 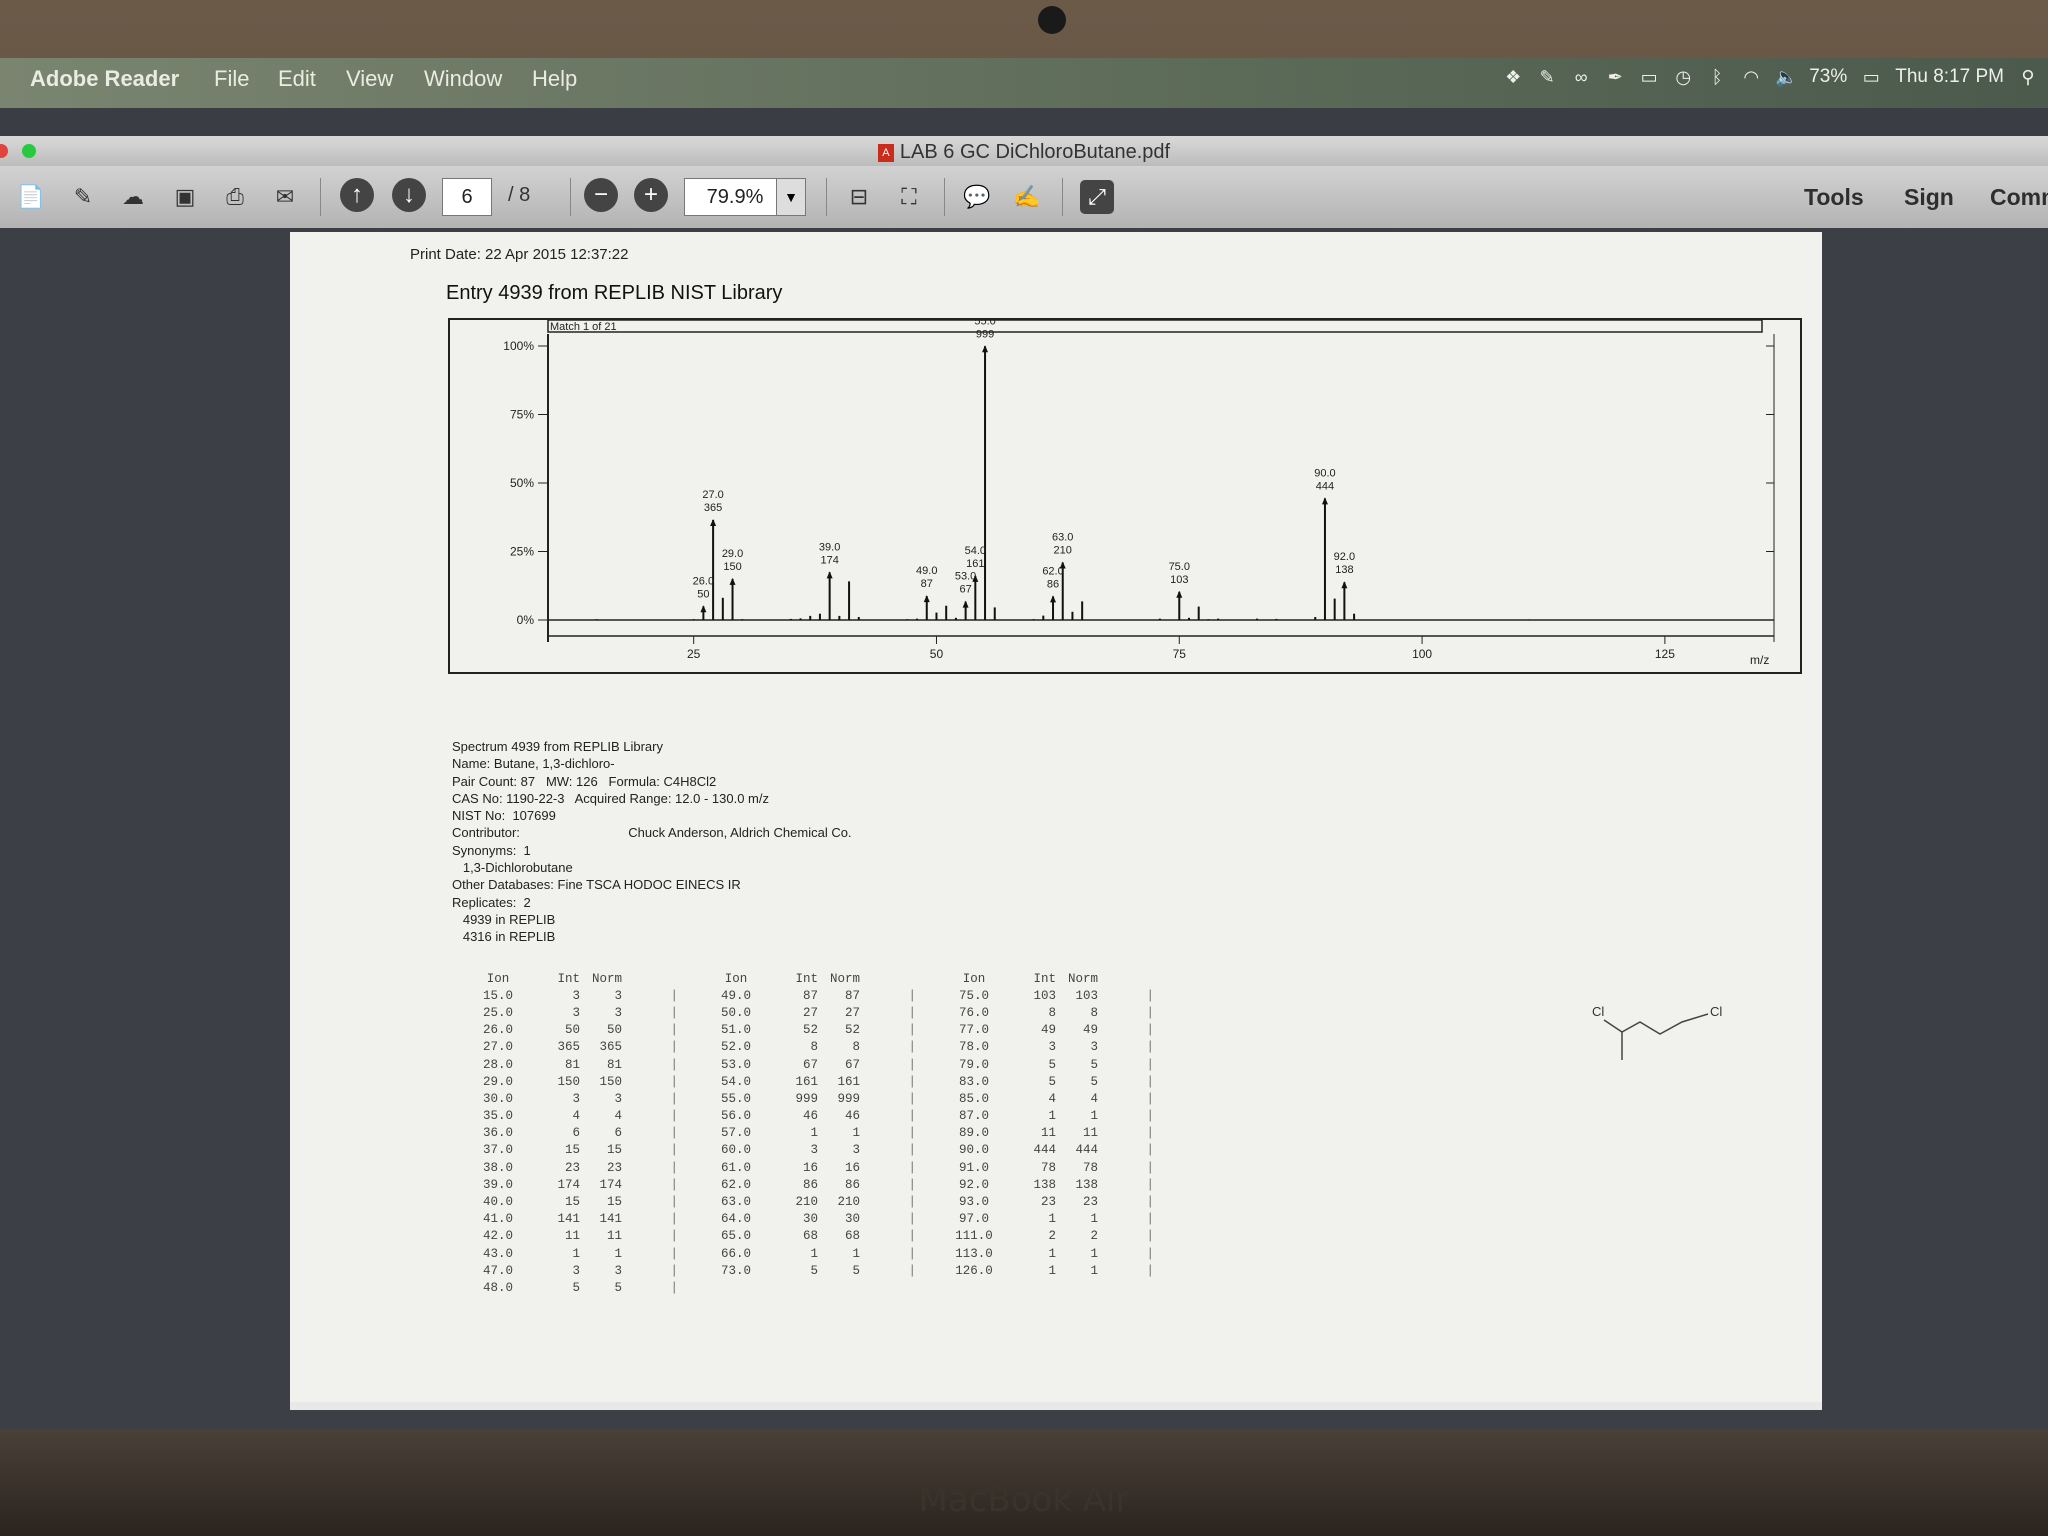 I want to click on battery-icon: ▭, so click(x=1871, y=77).